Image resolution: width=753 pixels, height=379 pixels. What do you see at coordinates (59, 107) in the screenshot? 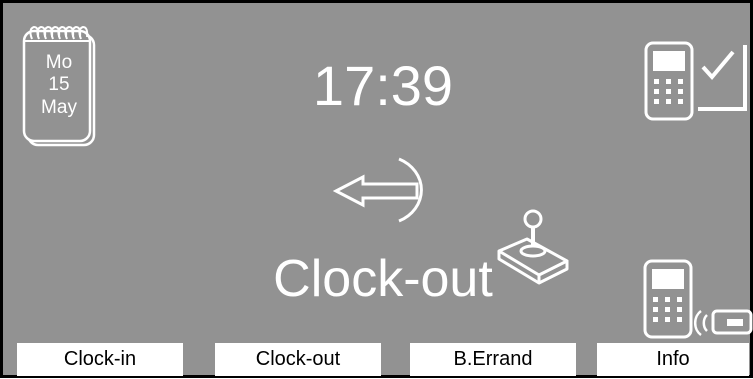
I see `calendar-month: May` at bounding box center [59, 107].